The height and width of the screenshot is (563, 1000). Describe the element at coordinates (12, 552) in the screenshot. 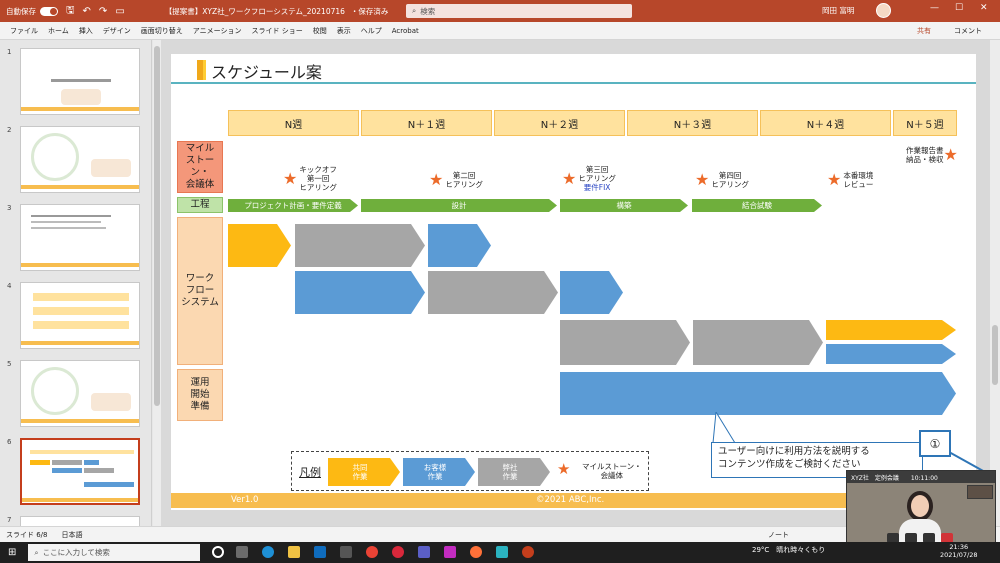

I see `windows-start-icon: ⊞` at that location.